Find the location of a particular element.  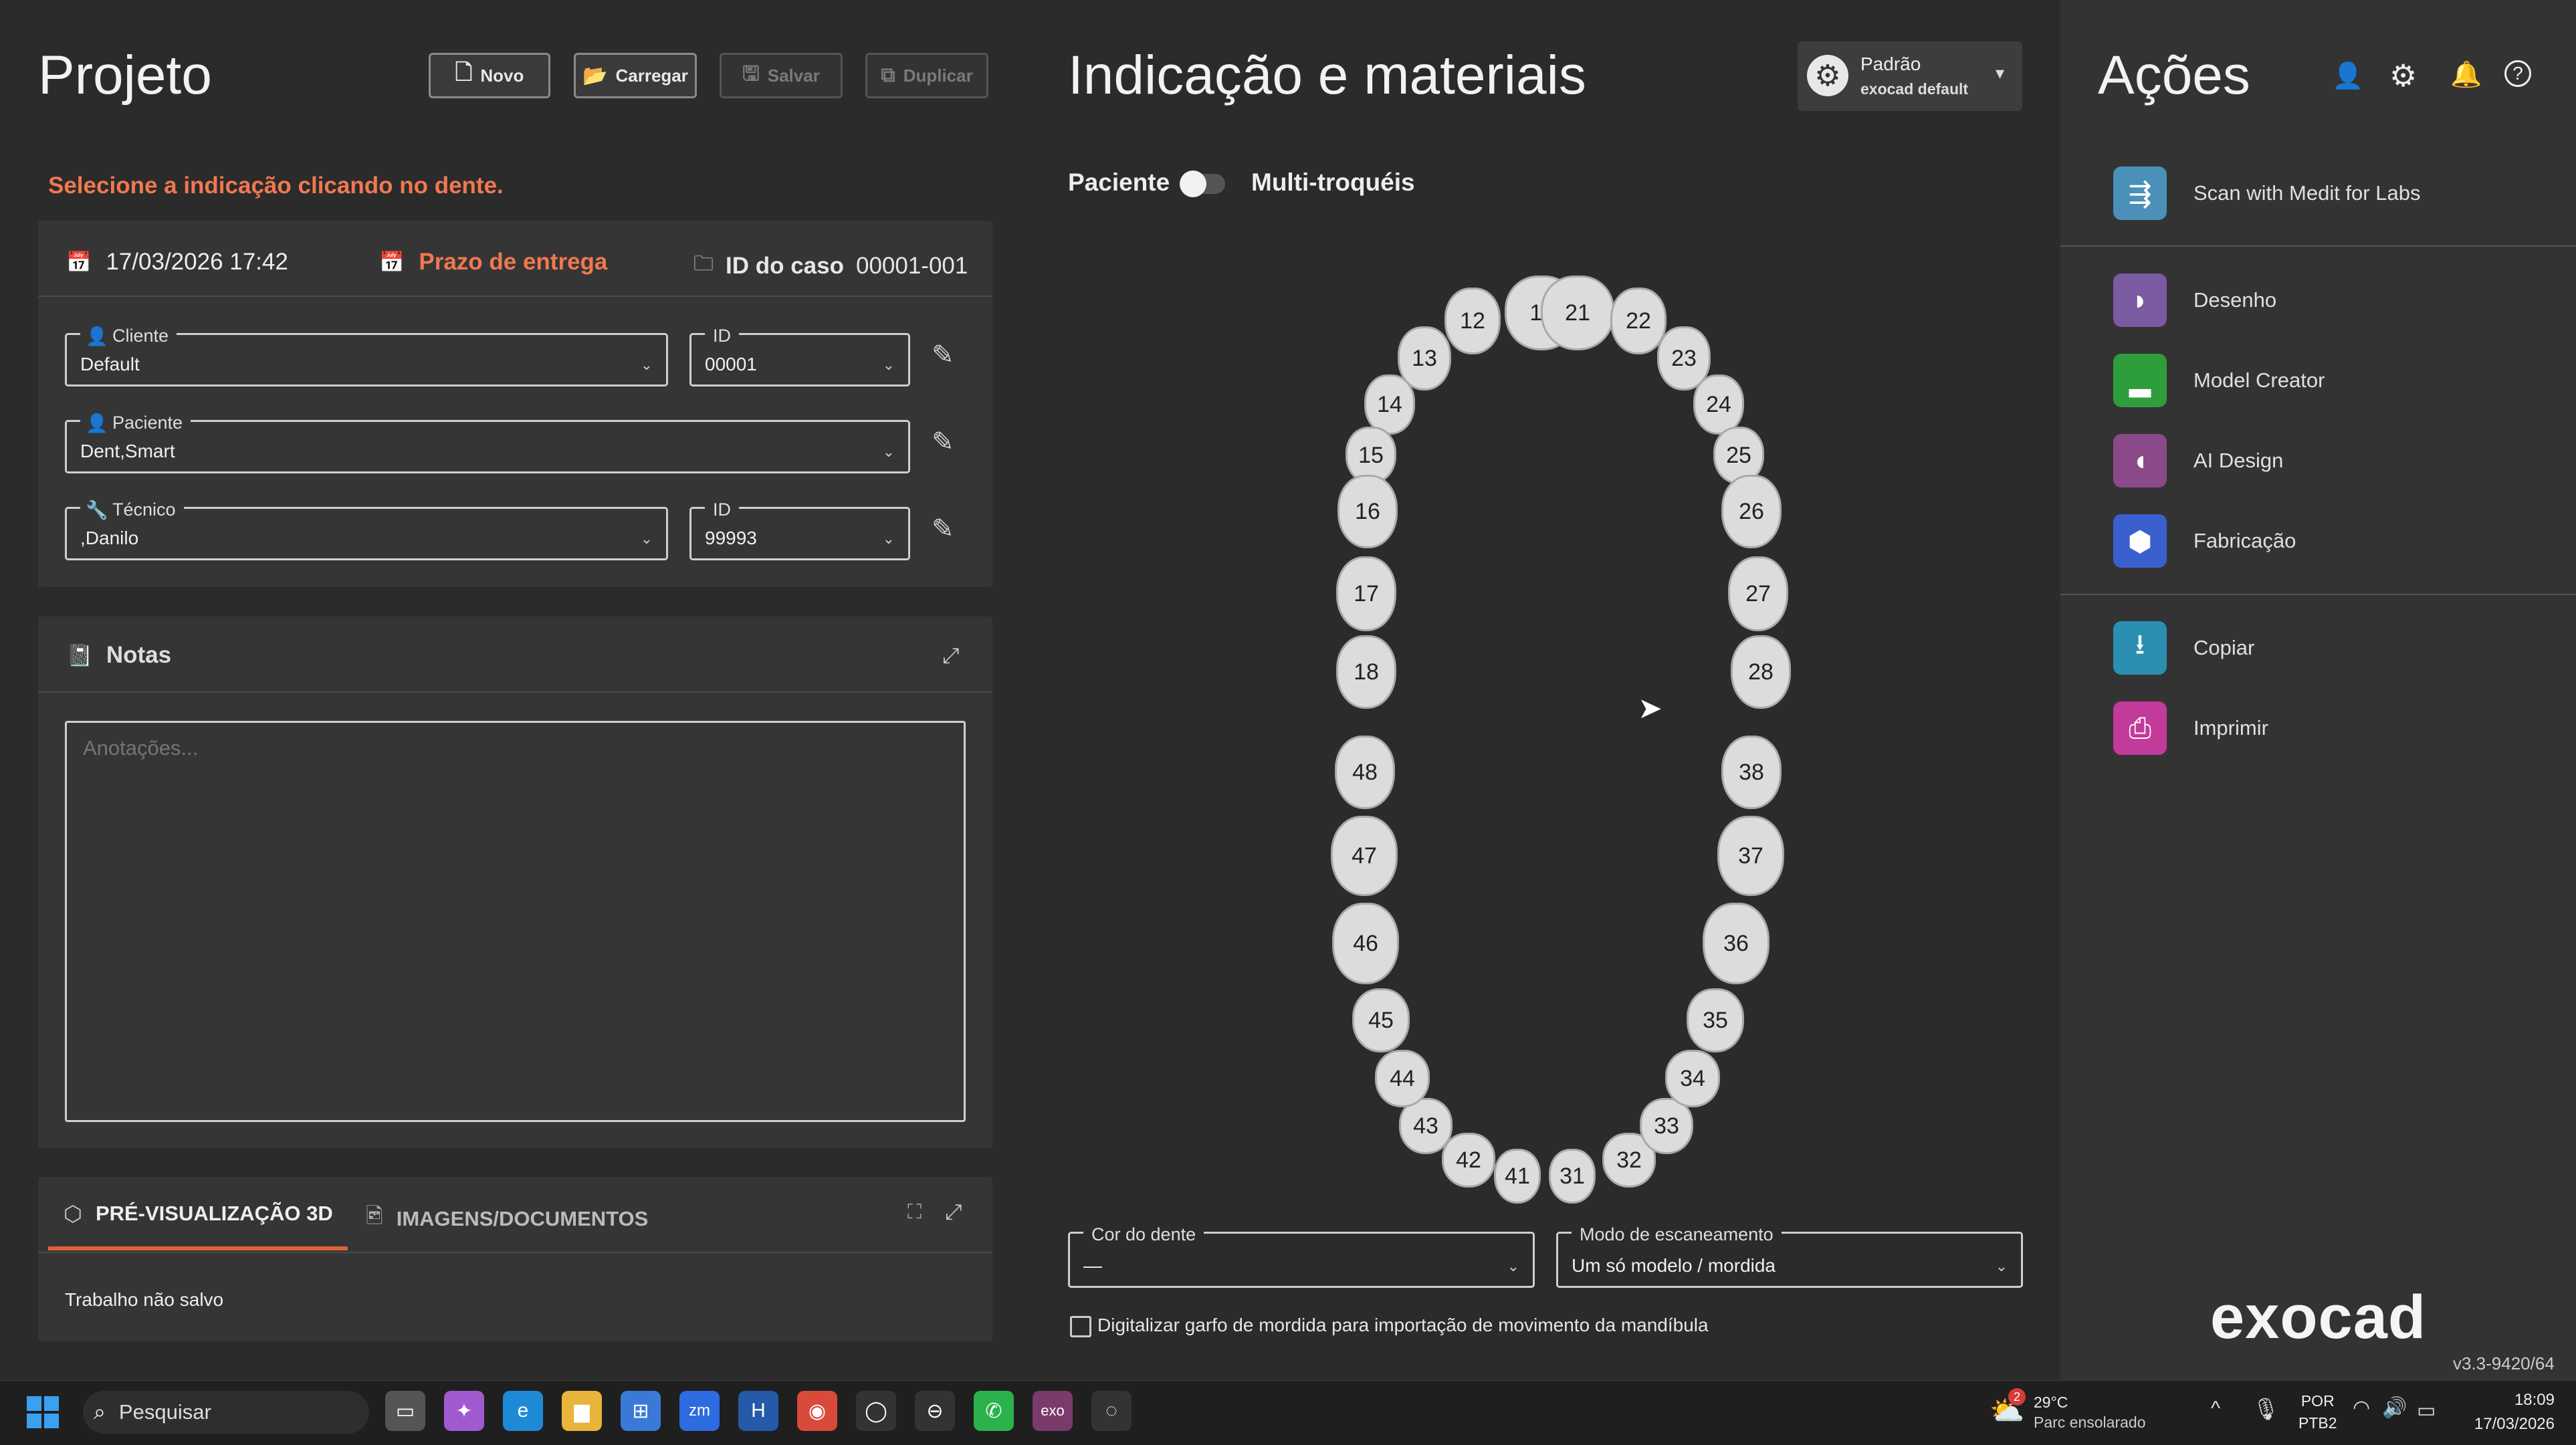

edit-client-icon: ✎ is located at coordinates (943, 355).